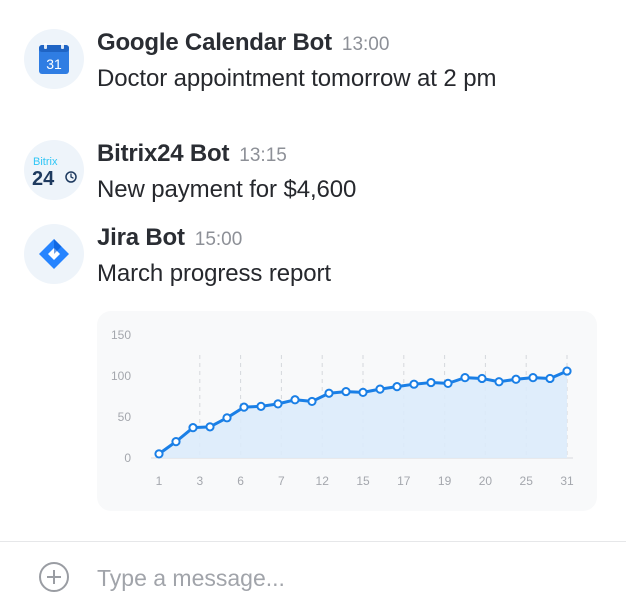 The image size is (626, 612). What do you see at coordinates (199, 481) in the screenshot?
I see `x-tick-label: 3` at bounding box center [199, 481].